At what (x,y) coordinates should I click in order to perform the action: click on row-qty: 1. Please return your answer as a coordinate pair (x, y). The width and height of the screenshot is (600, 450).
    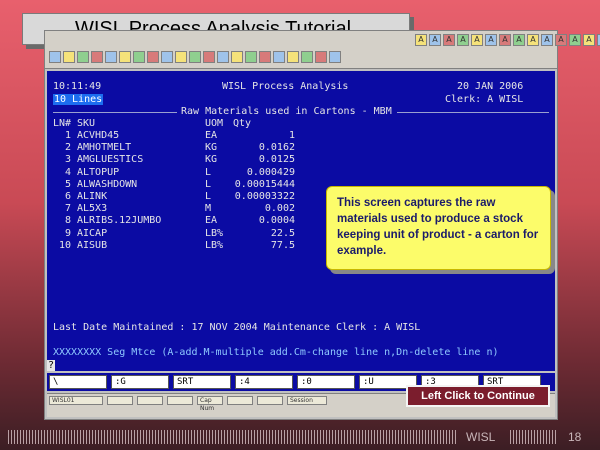
    Looking at the image, I should click on (291, 135).